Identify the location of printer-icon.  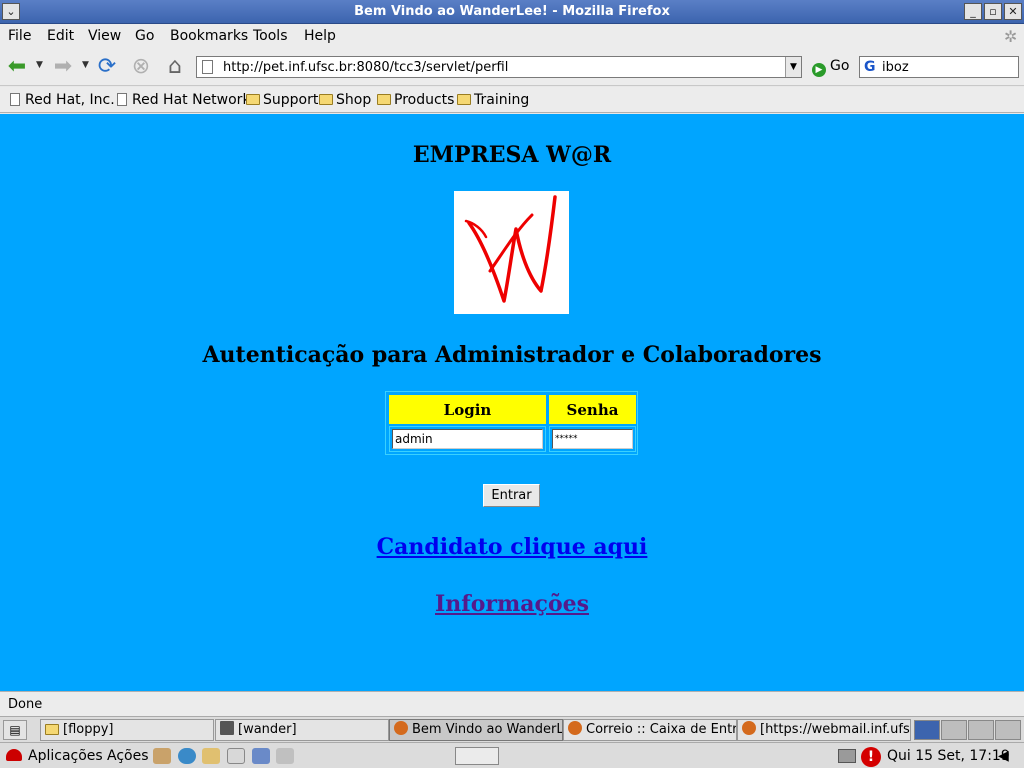
(847, 756).